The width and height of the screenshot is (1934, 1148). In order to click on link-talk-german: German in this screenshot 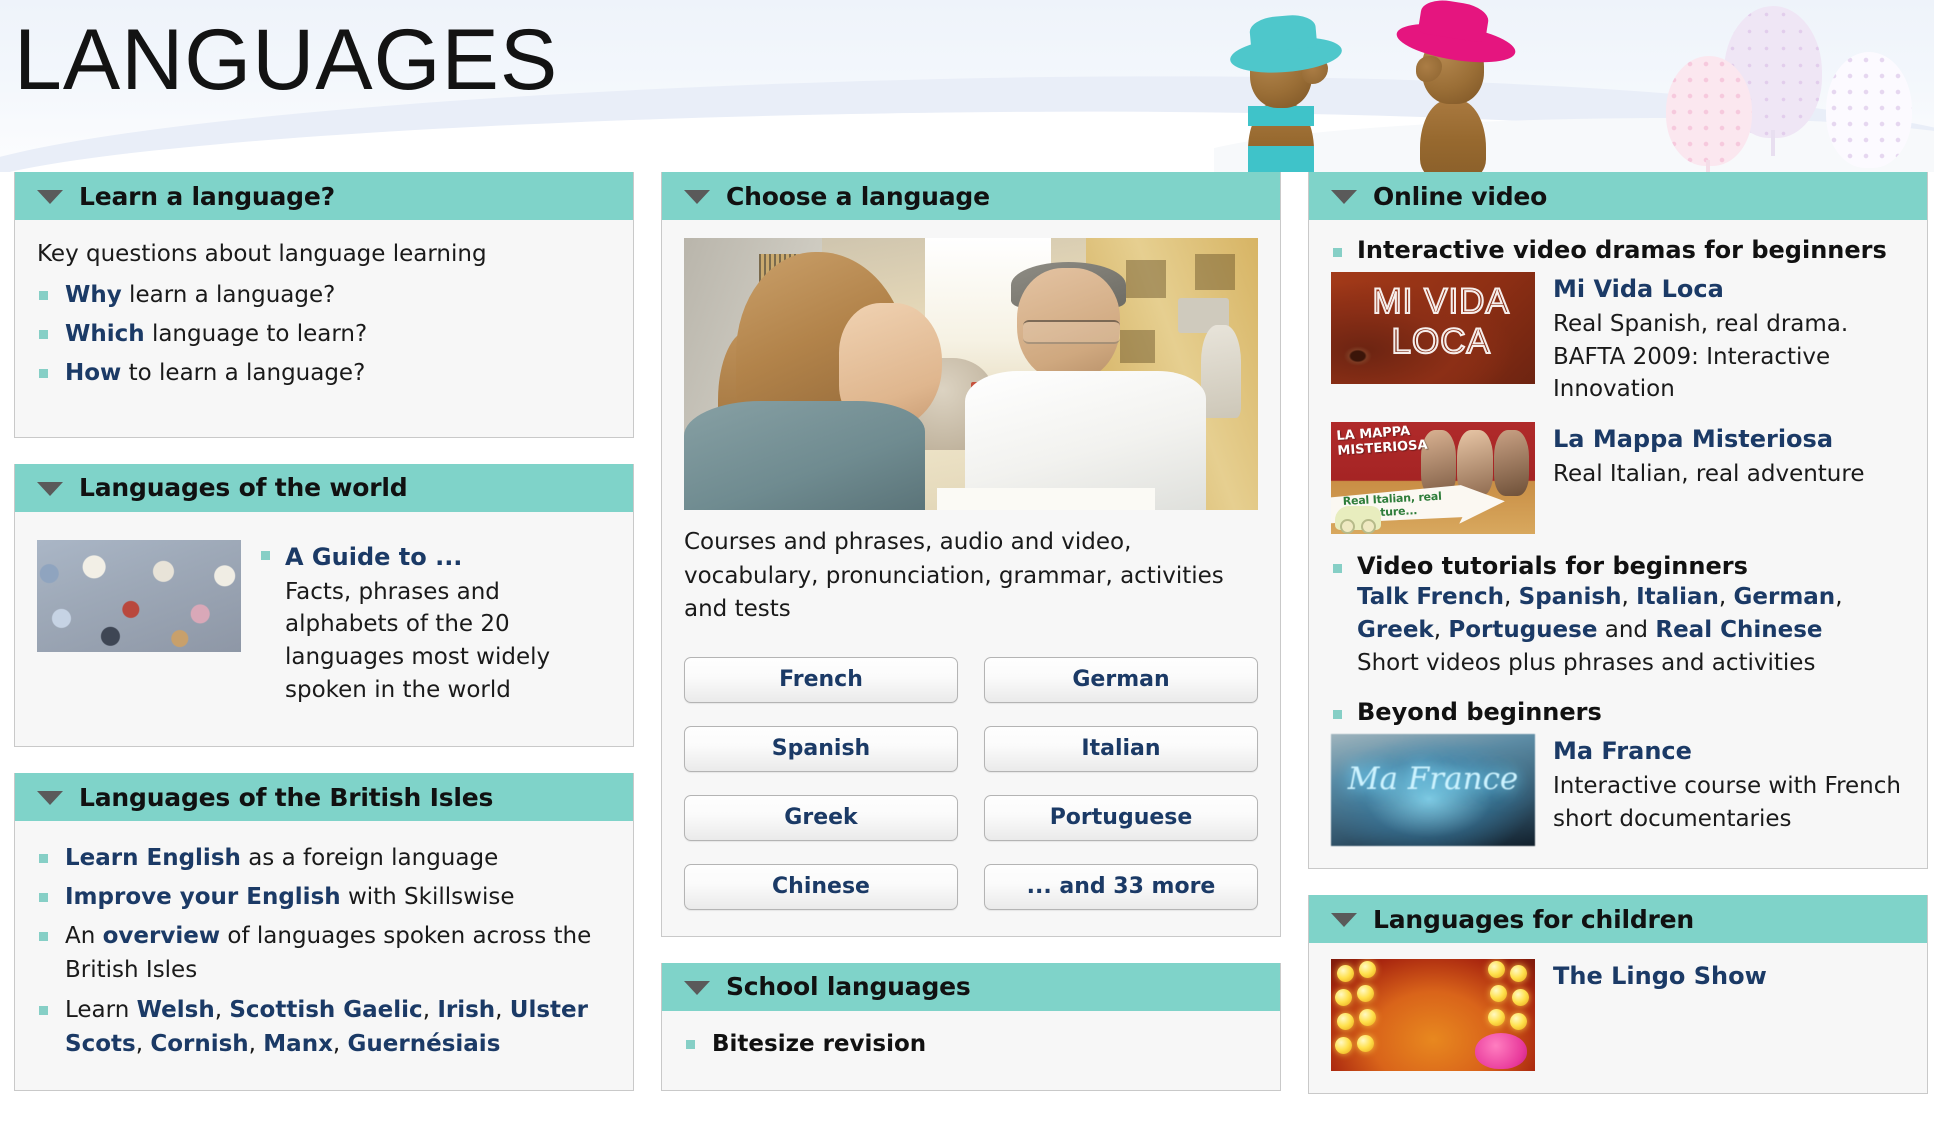, I will do `click(1785, 597)`.